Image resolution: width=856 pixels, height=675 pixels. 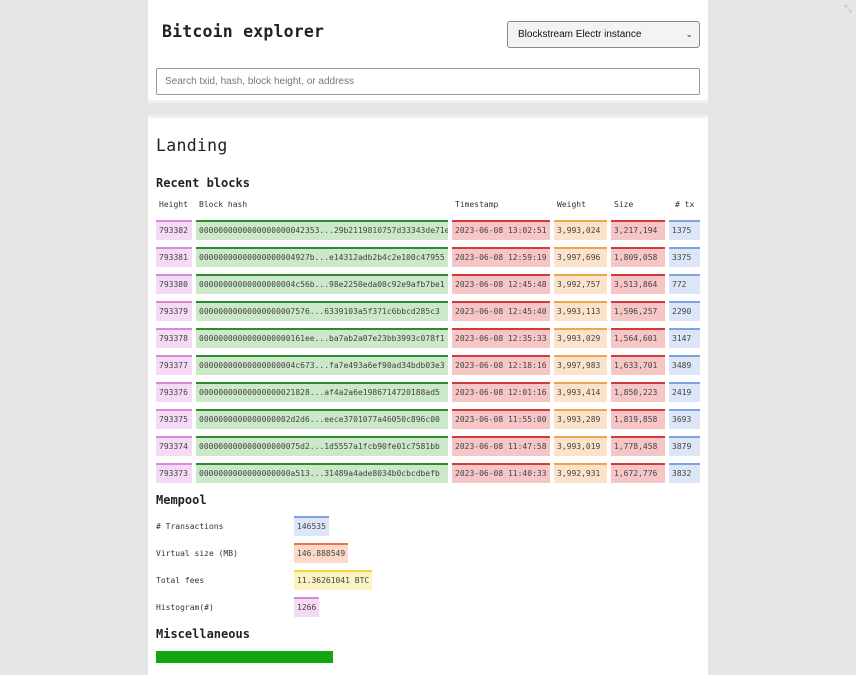 What do you see at coordinates (684, 446) in the screenshot?
I see `block-tx-count: 3879` at bounding box center [684, 446].